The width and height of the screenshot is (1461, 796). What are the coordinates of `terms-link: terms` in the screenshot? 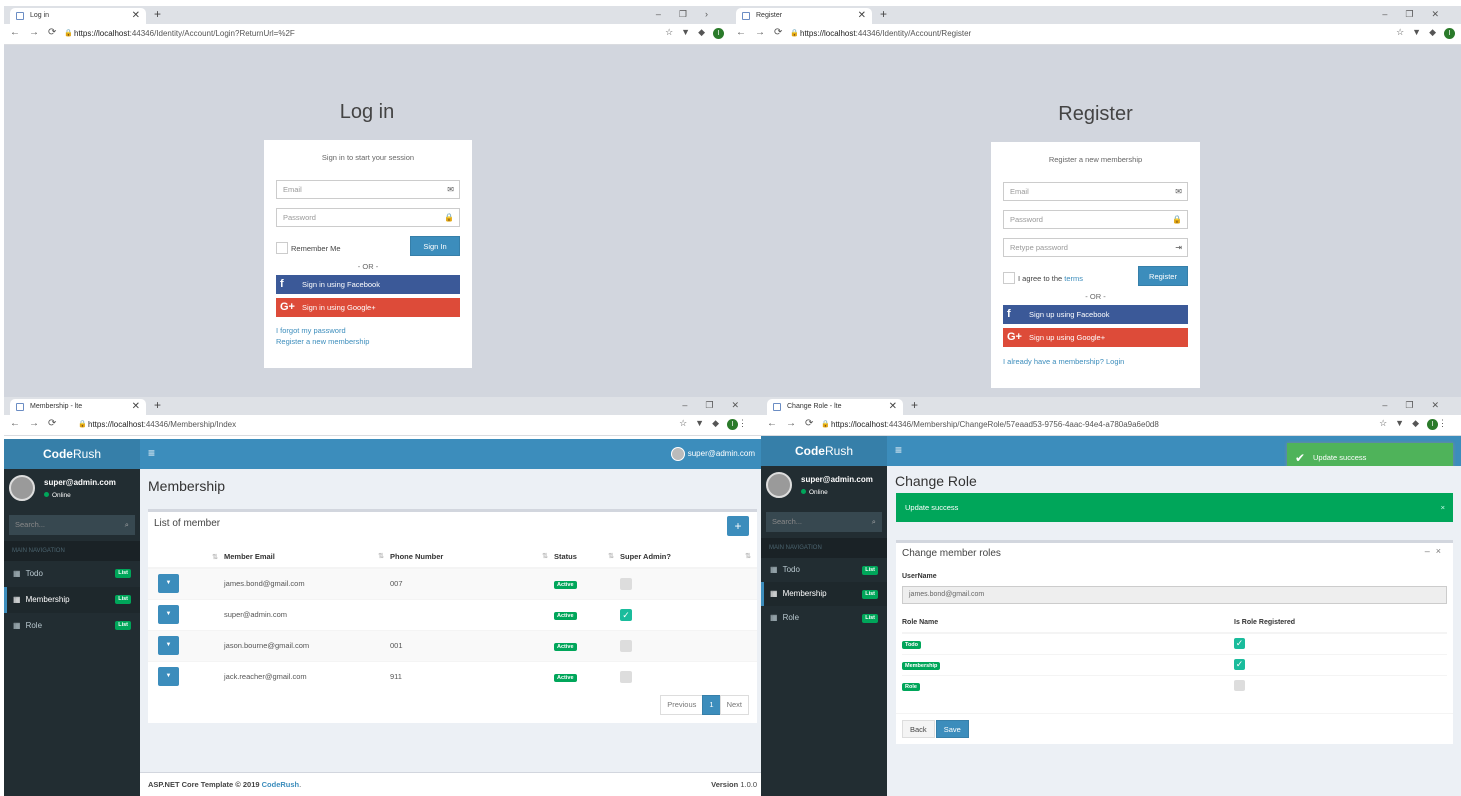 It's located at (1073, 278).